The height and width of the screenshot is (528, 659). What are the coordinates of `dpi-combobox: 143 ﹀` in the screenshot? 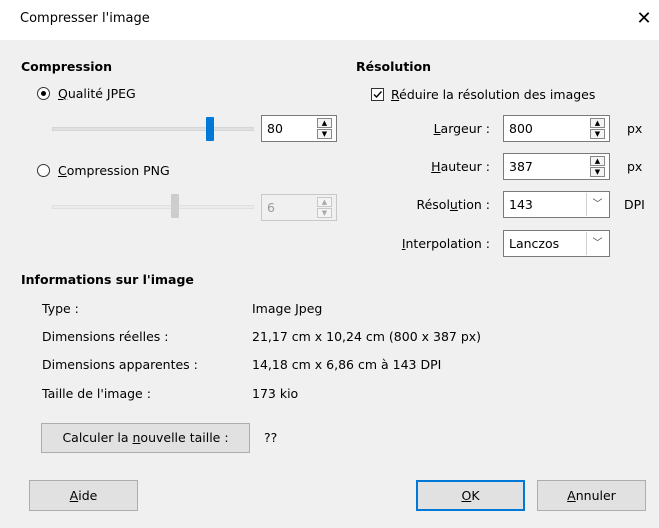 It's located at (556, 204).